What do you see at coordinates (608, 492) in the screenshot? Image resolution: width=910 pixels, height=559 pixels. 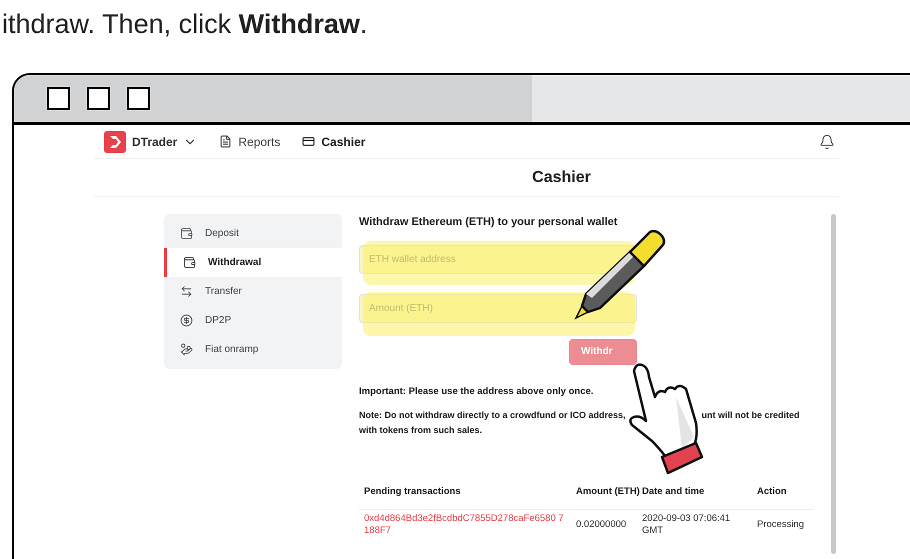 I see `column-header: Amount (ETH)` at bounding box center [608, 492].